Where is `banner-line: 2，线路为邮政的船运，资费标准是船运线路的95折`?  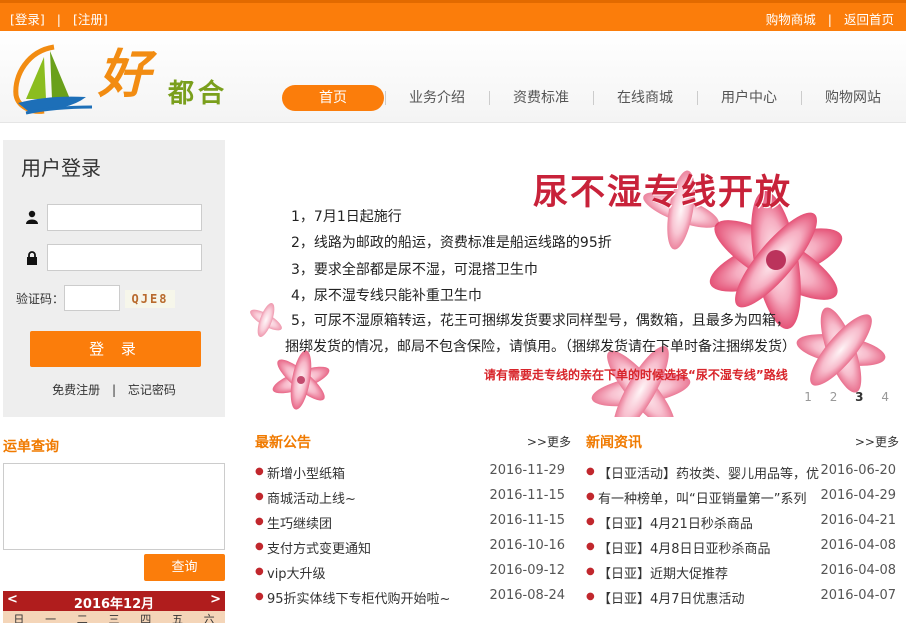
banner-line: 2，线路为邮政的船运，资费标准是船运线路的95折 is located at coordinates (451, 243).